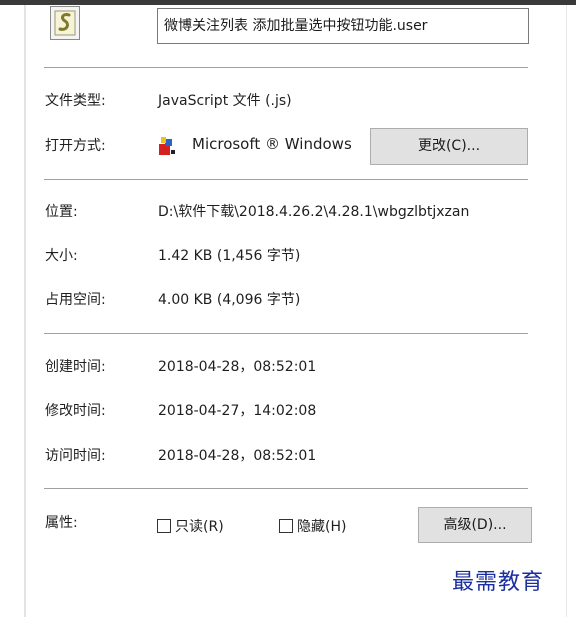 The image size is (576, 617). Describe the element at coordinates (75, 146) in the screenshot. I see `opens-with-label: 打开方式:` at that location.